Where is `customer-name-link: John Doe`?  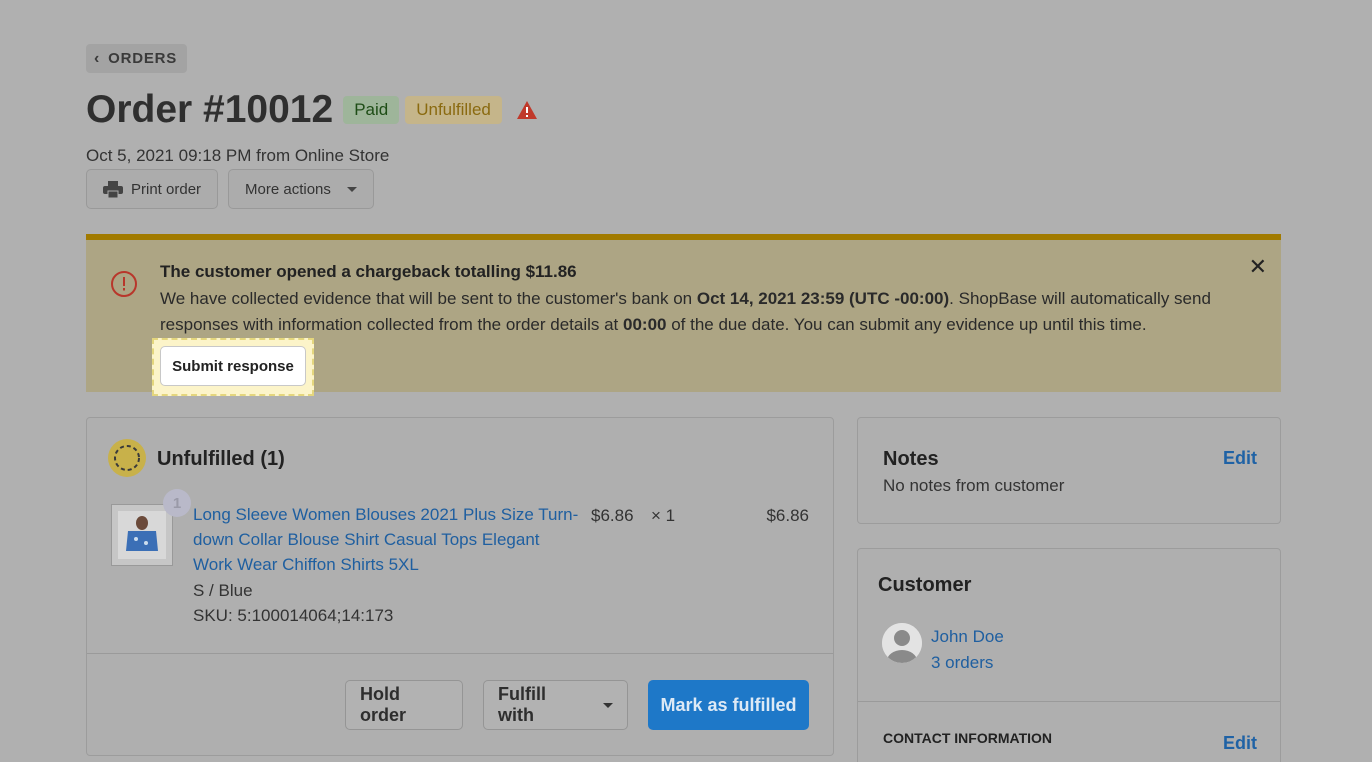
customer-name-link: John Doe is located at coordinates (967, 637).